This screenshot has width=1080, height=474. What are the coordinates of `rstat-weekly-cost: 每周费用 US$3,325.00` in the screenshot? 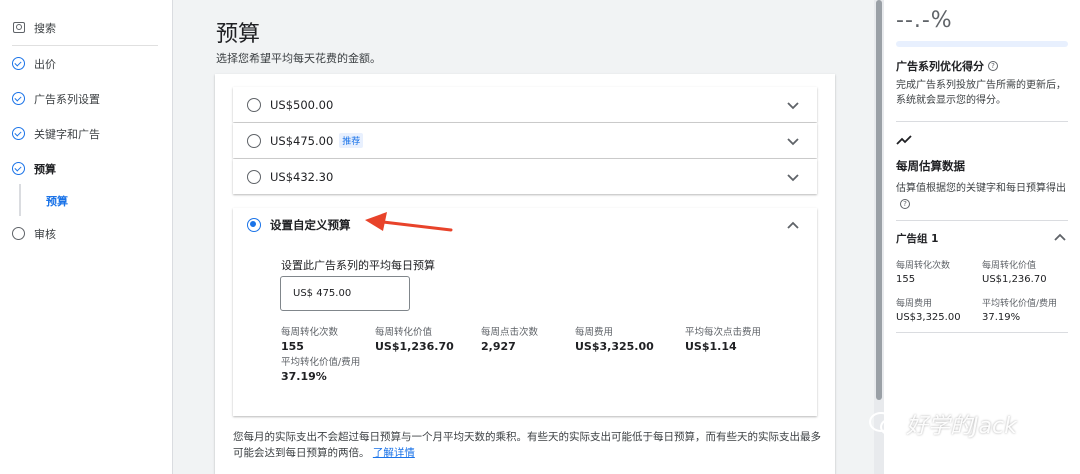 It's located at (928, 311).